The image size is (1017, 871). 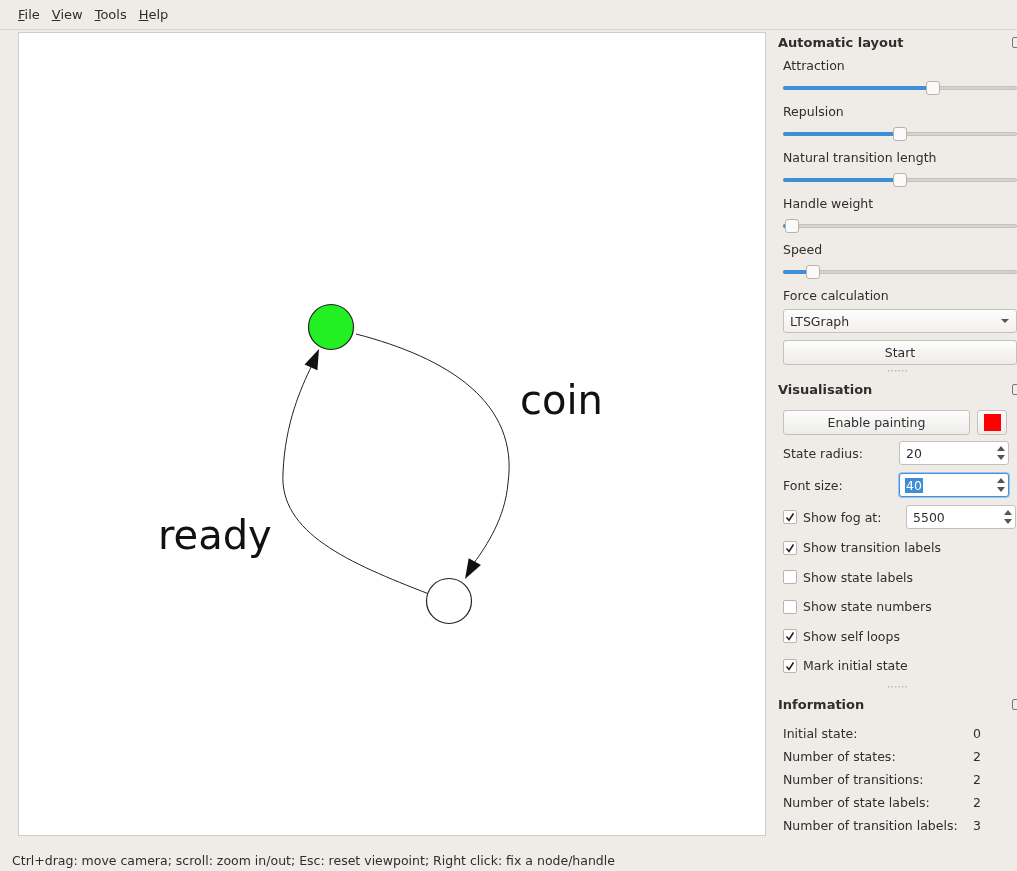 I want to click on checkbox-label: Show state labels, so click(x=858, y=577).